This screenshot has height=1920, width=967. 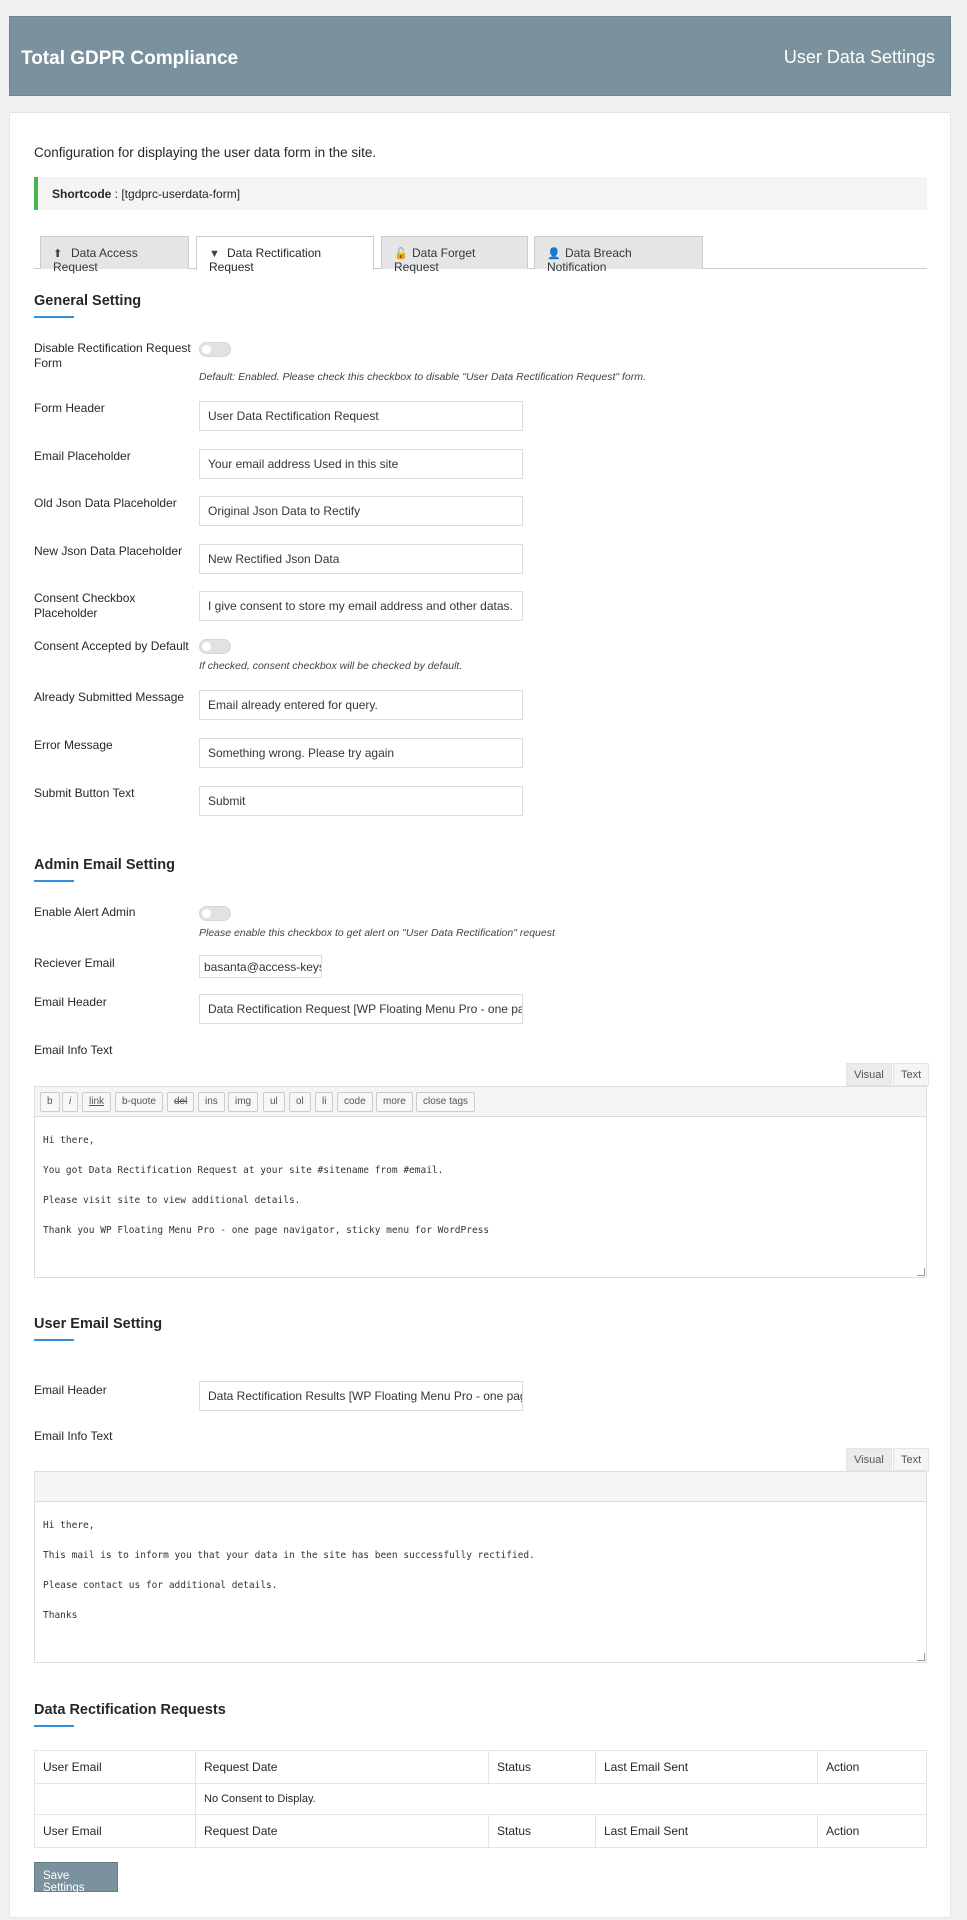 I want to click on qt-italic-button: i, so click(x=70, y=1102).